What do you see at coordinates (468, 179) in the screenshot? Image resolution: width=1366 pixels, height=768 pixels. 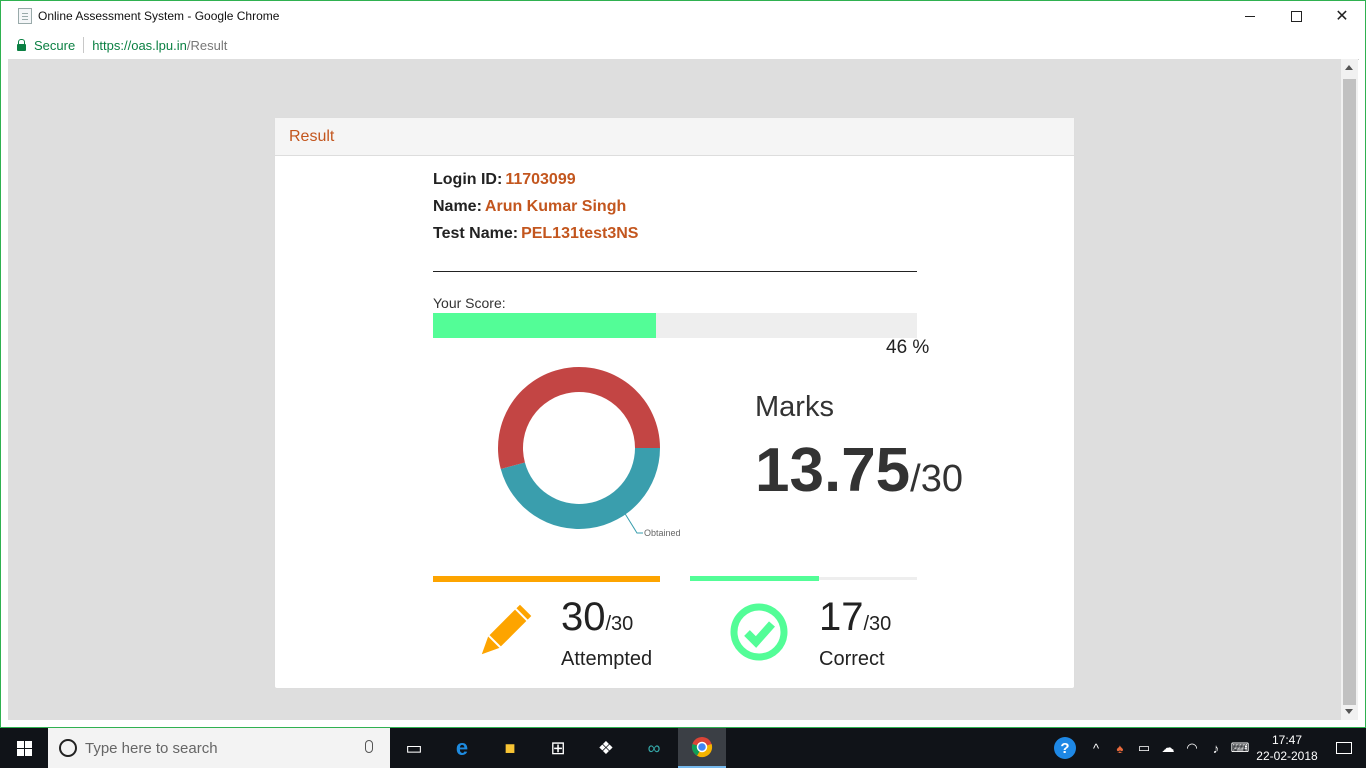 I see `login-label: Login ID:` at bounding box center [468, 179].